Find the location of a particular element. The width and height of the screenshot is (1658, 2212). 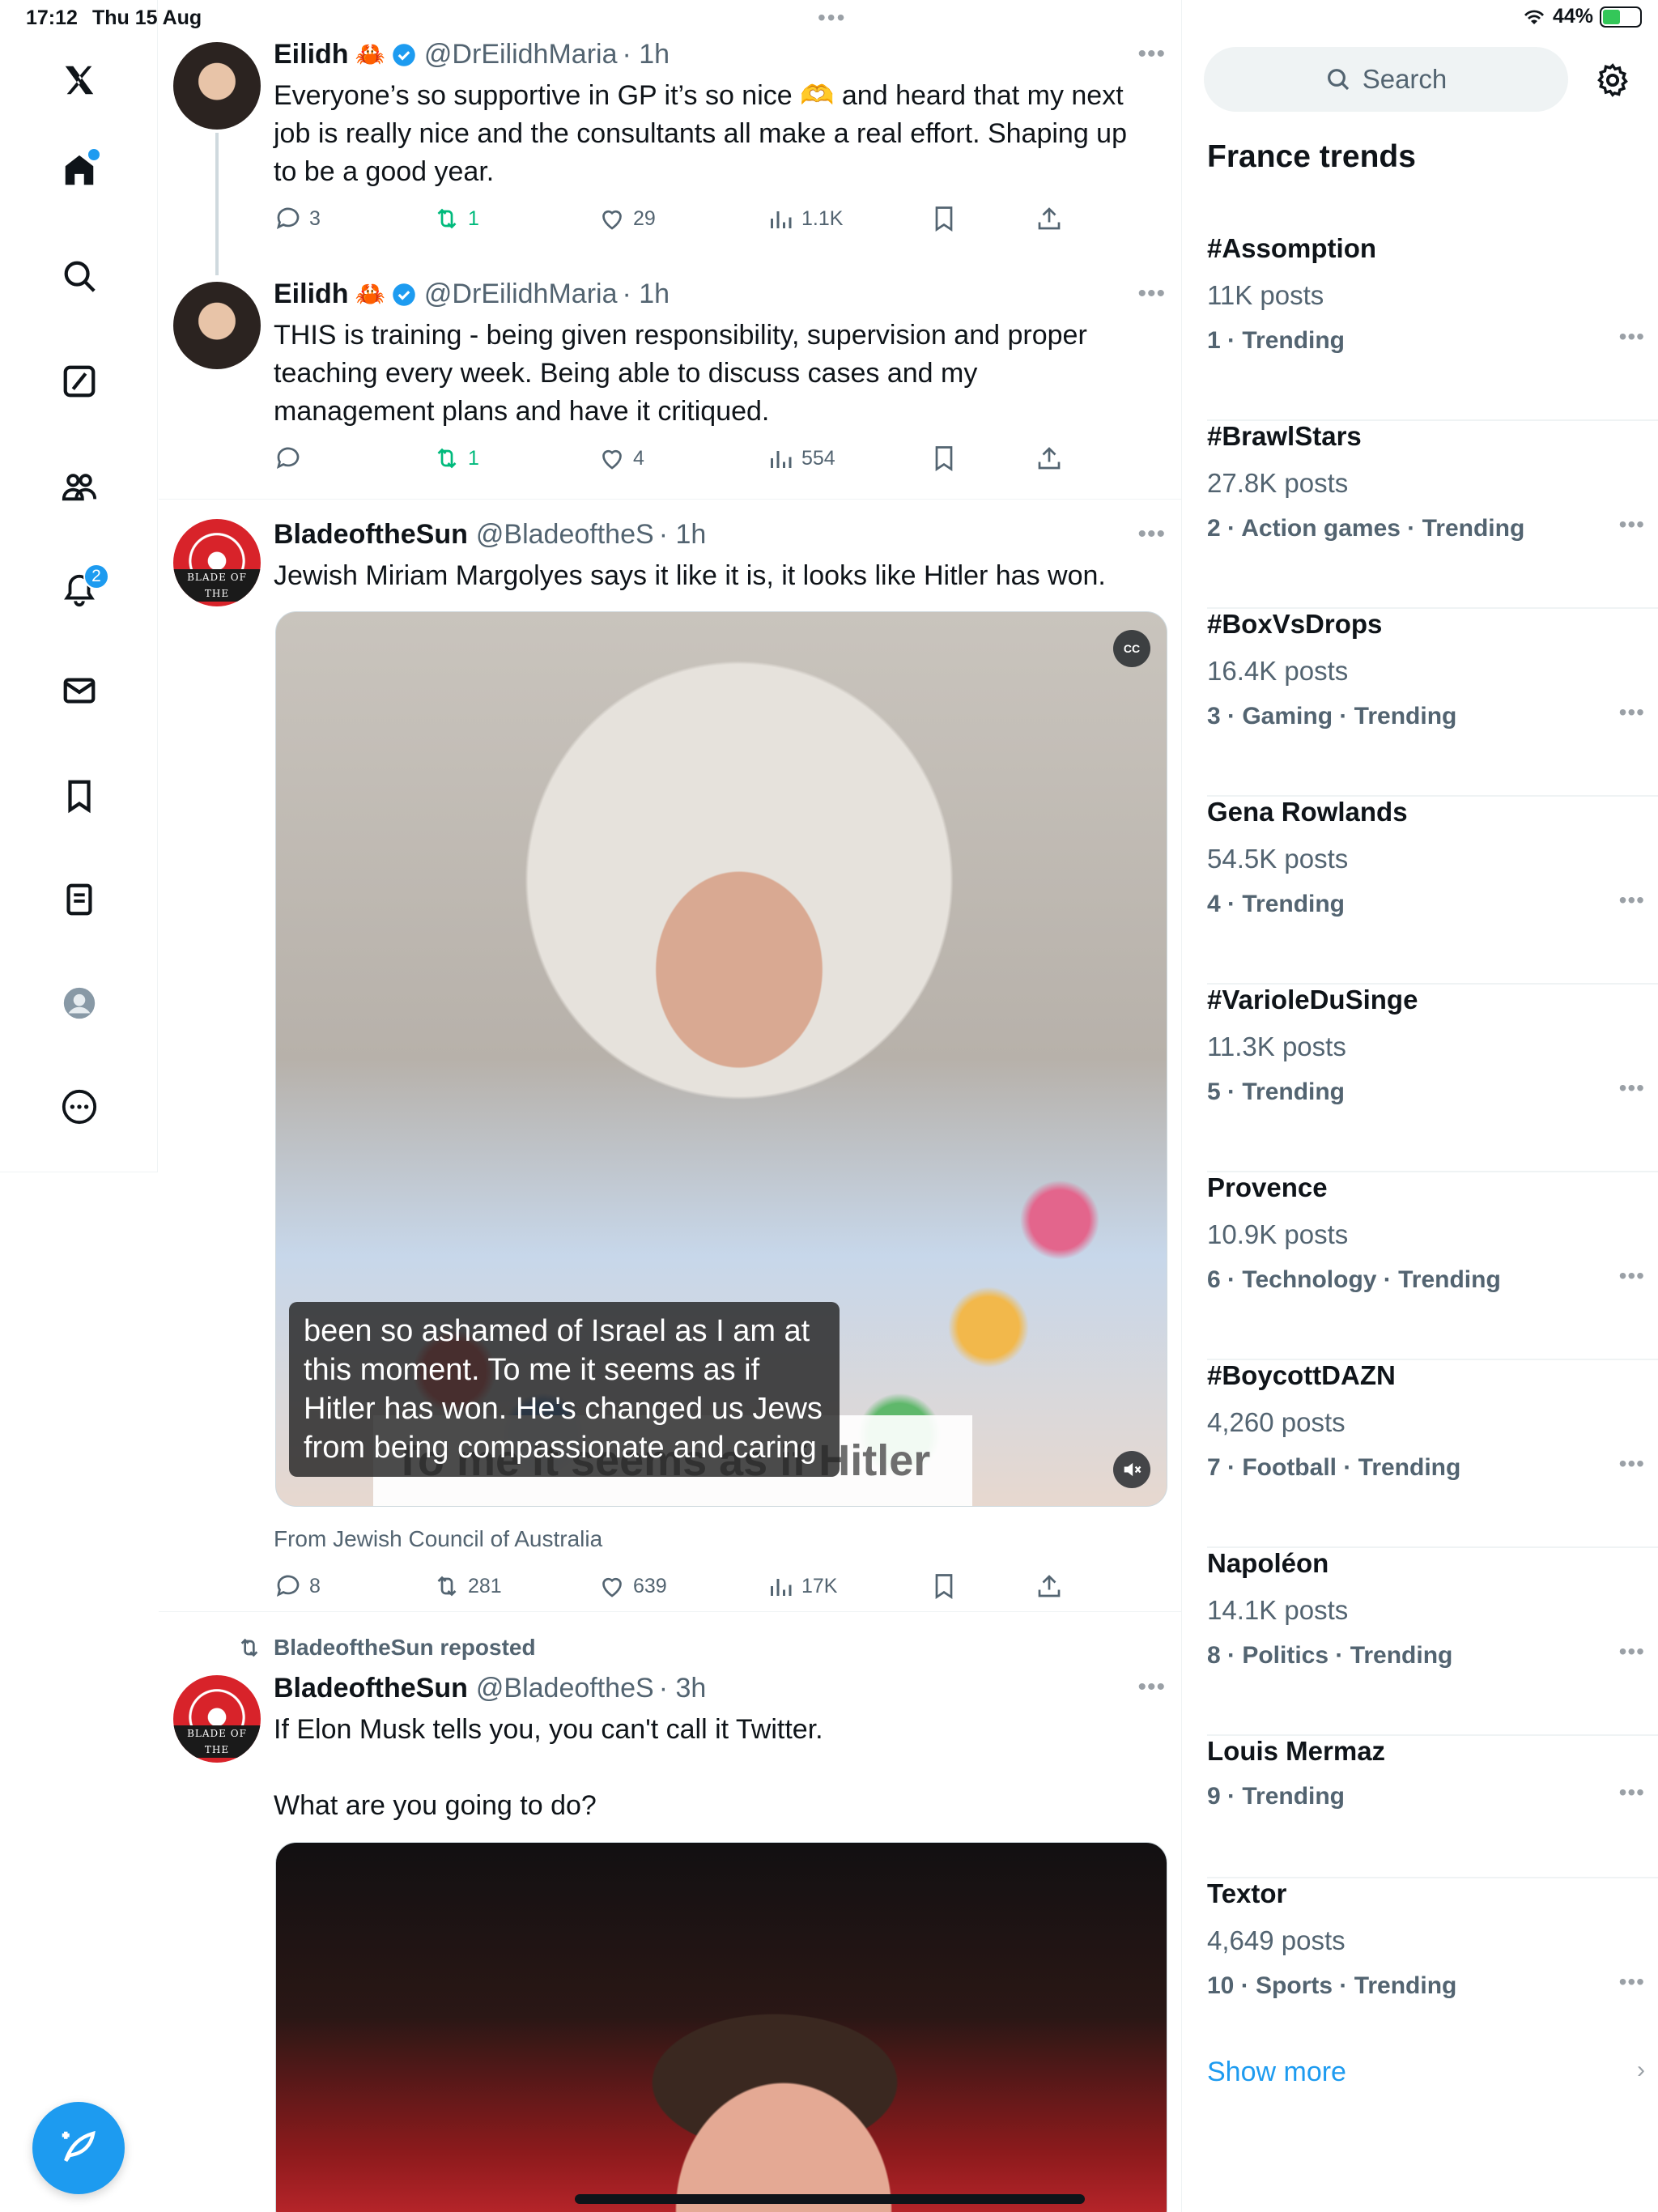

captions-button: CC is located at coordinates (1131, 648).